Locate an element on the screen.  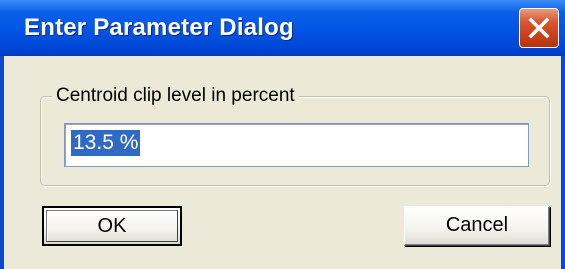
cancel-button-label: Cancel is located at coordinates (477, 225).